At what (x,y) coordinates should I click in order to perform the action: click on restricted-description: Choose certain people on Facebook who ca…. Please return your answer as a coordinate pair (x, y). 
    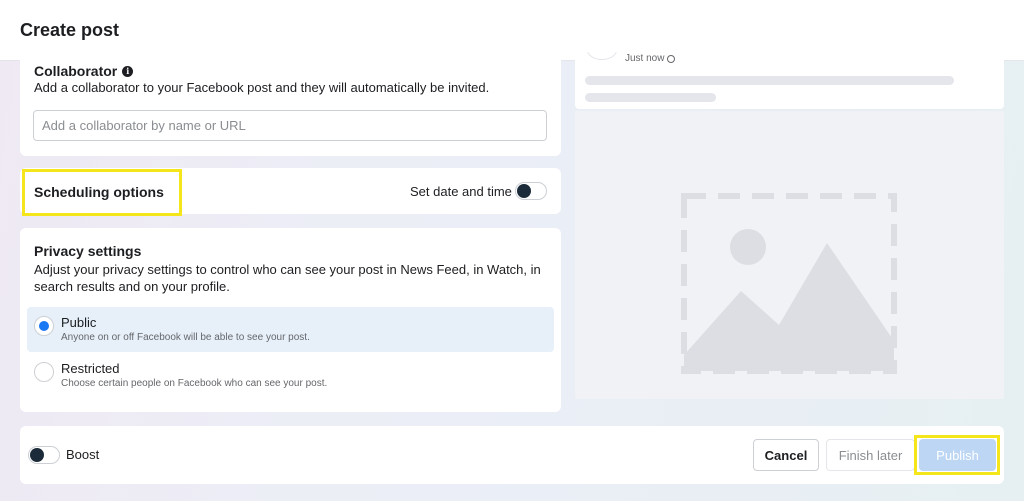
    Looking at the image, I should click on (194, 383).